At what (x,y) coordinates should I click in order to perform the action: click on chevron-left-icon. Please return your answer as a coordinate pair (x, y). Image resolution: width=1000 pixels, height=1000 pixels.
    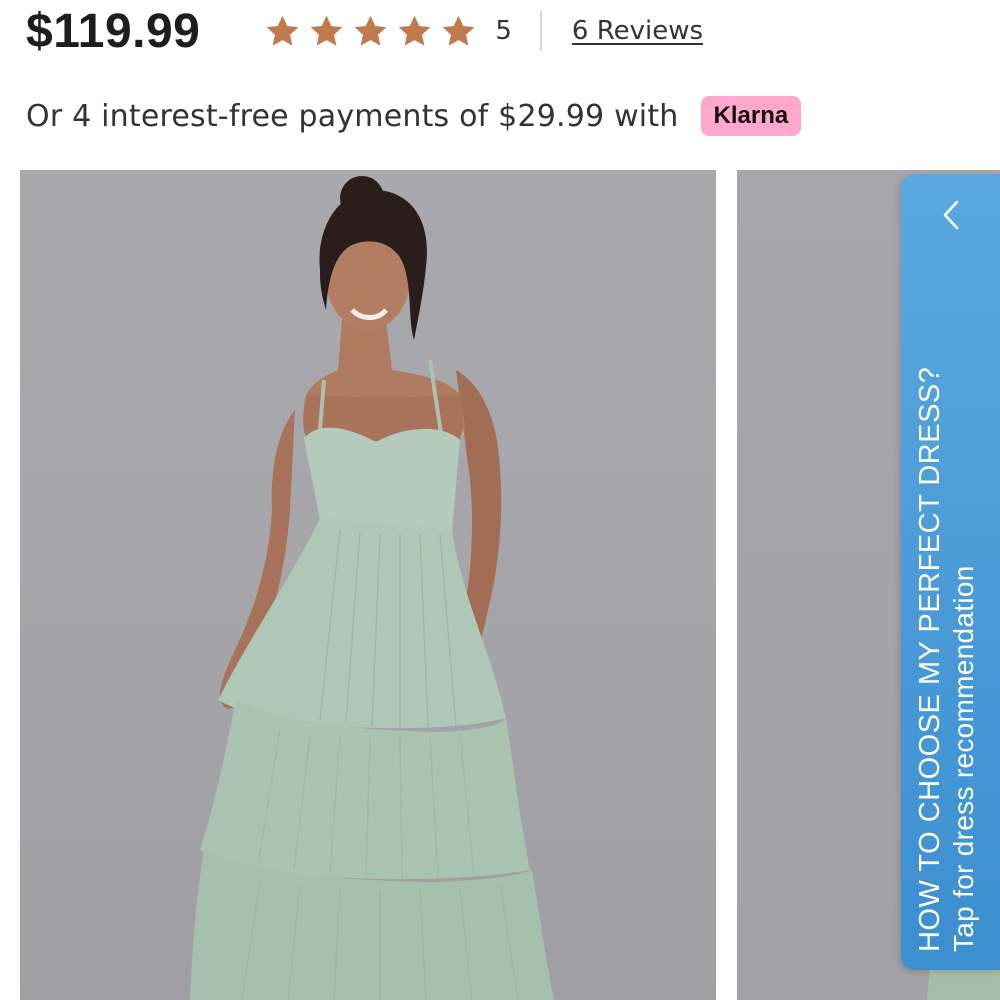
    Looking at the image, I should click on (951, 215).